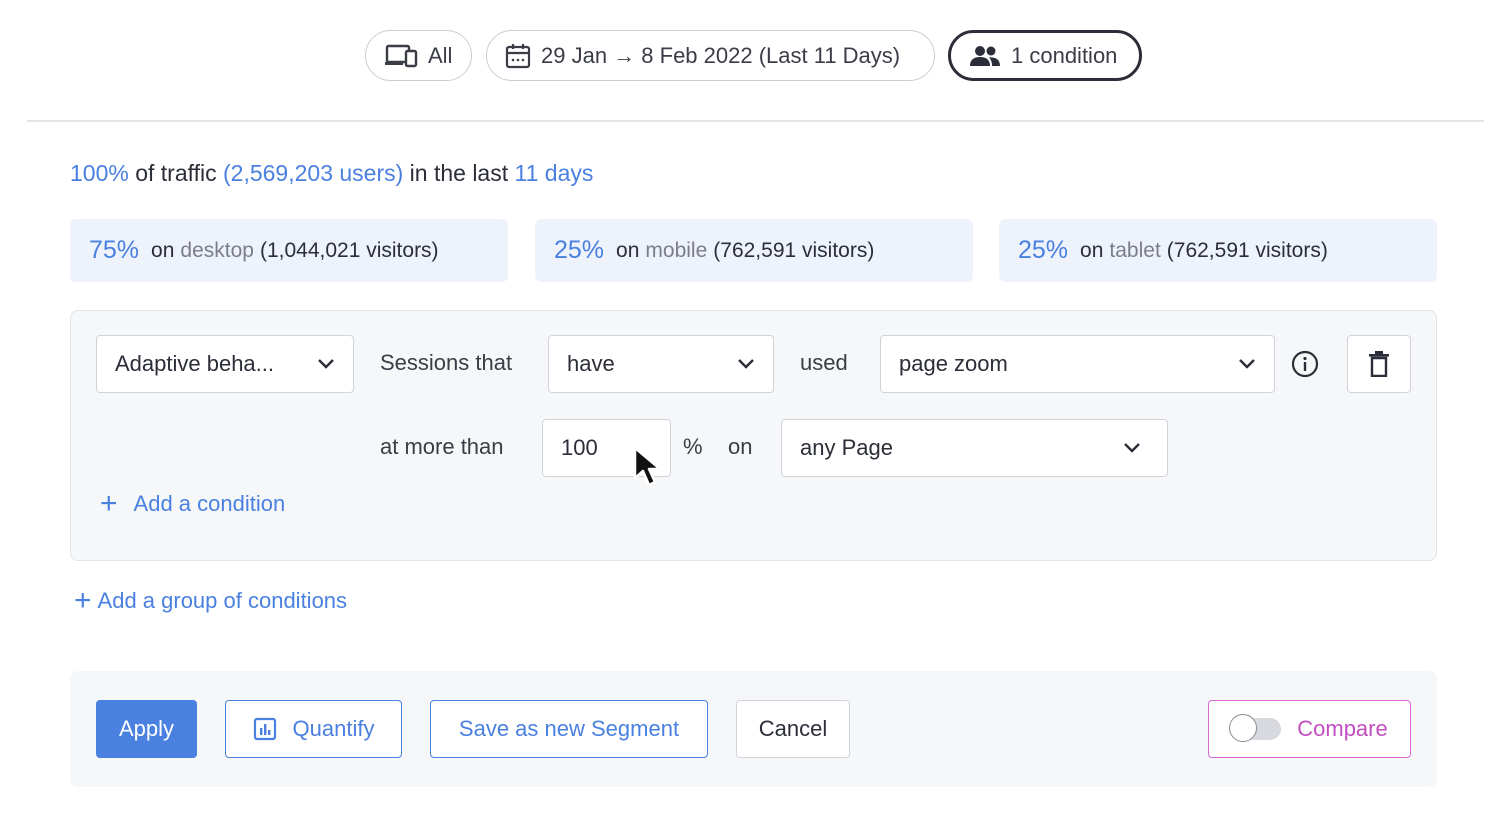 The width and height of the screenshot is (1494, 830). I want to click on device-filter: All, so click(418, 55).